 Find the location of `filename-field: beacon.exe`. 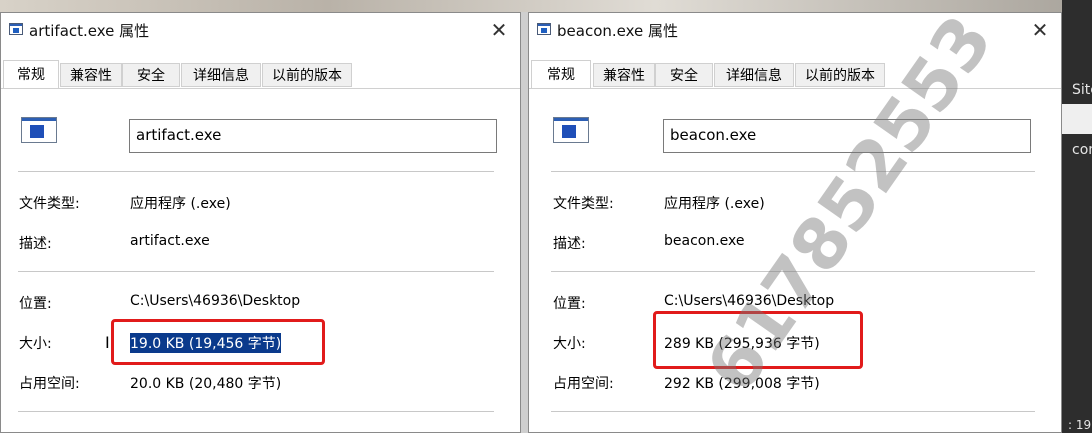

filename-field: beacon.exe is located at coordinates (847, 136).